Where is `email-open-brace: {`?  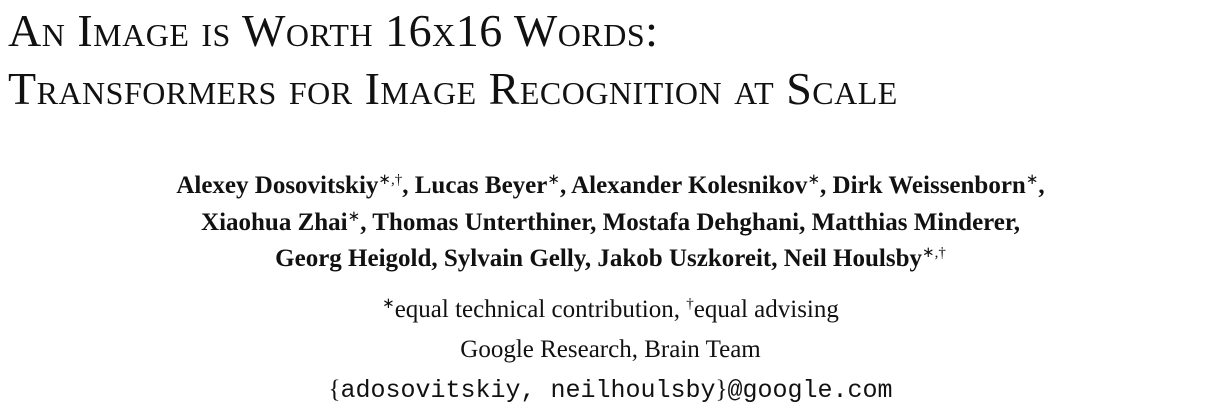 email-open-brace: { is located at coordinates (334, 389).